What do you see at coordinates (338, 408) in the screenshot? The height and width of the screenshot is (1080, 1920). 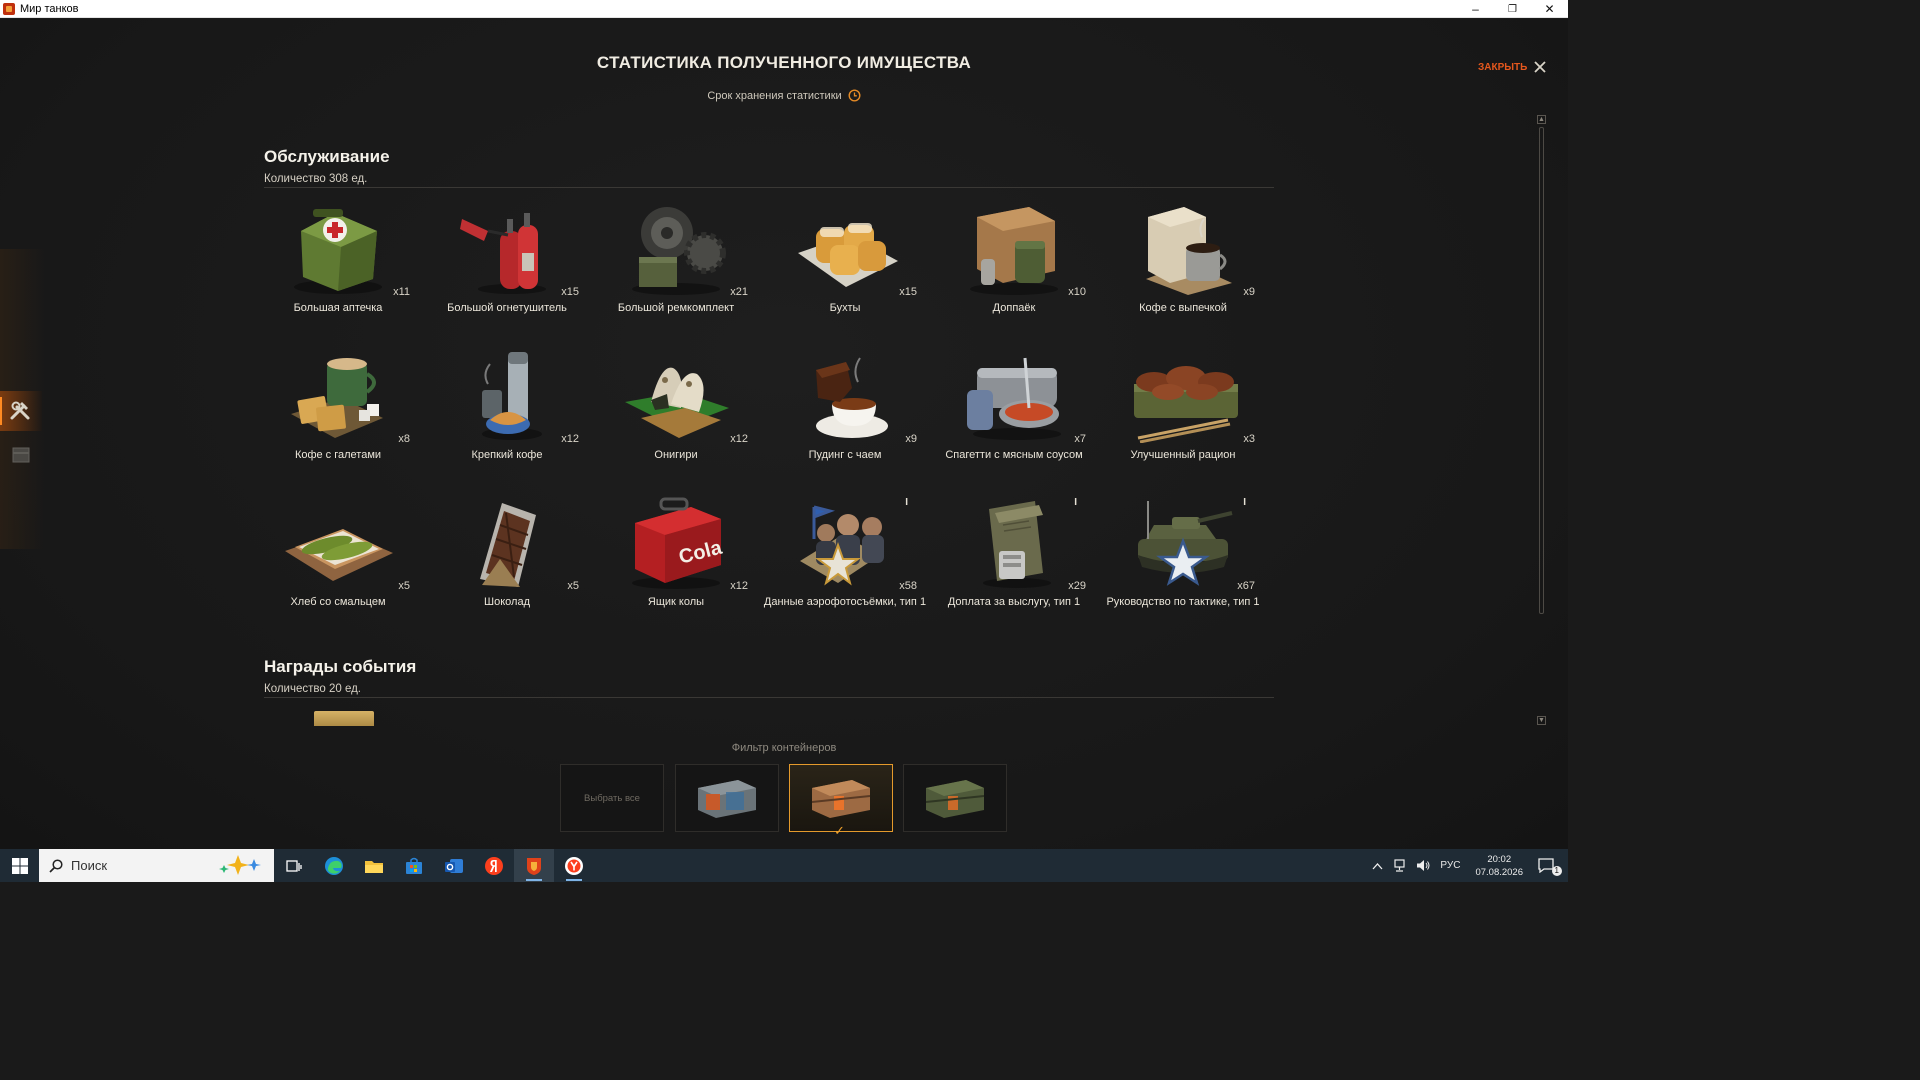 I see `item-card: x8 Кофе с галетами` at bounding box center [338, 408].